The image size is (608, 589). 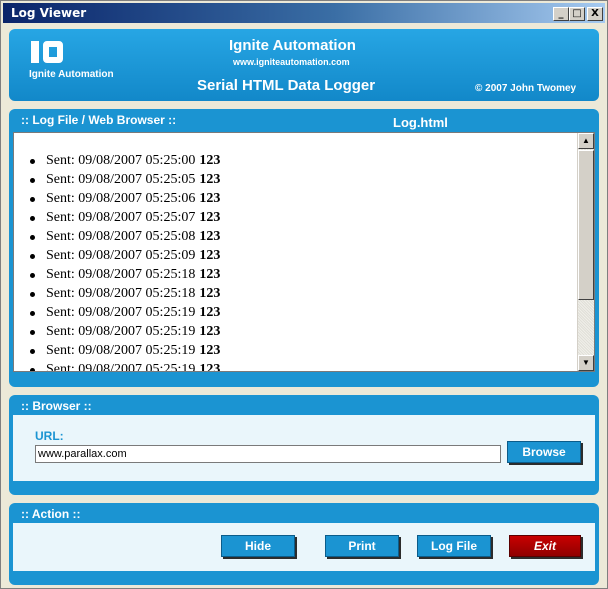 I want to click on company-name: Ignite Automation, so click(x=292, y=45).